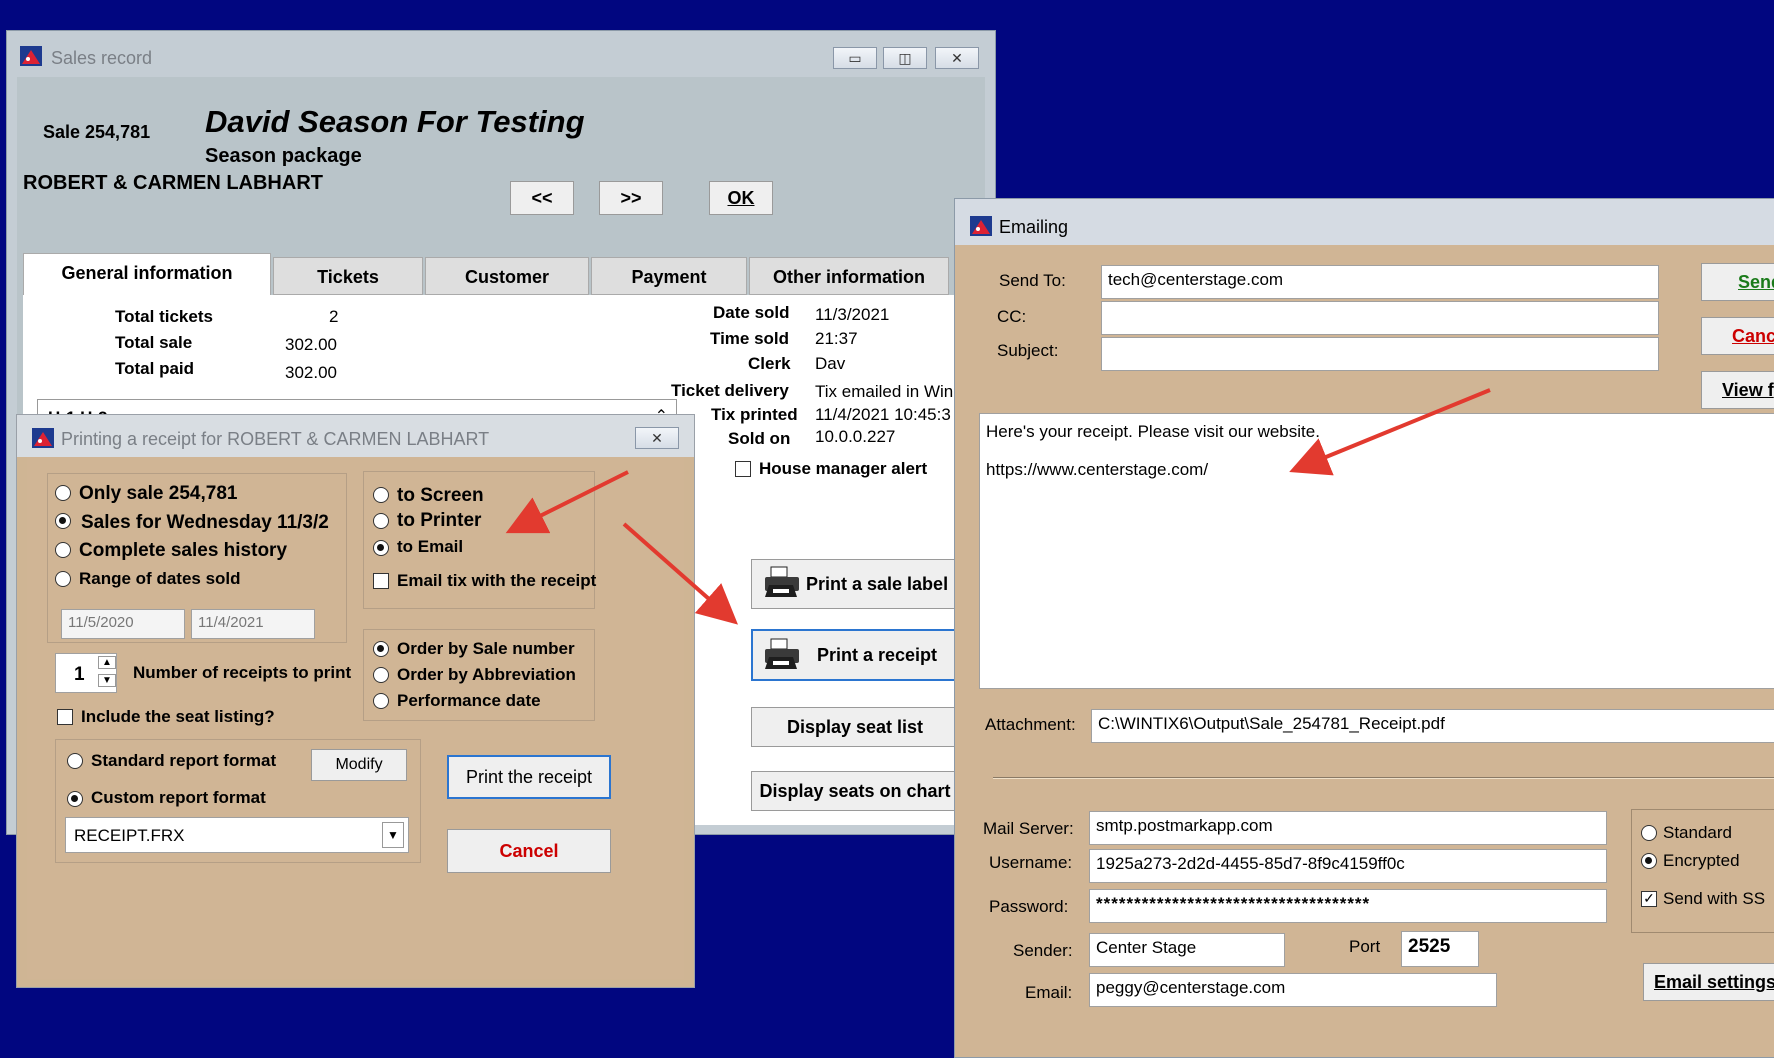 The height and width of the screenshot is (1058, 1774). What do you see at coordinates (1737, 282) in the screenshot?
I see `send-button: Send` at bounding box center [1737, 282].